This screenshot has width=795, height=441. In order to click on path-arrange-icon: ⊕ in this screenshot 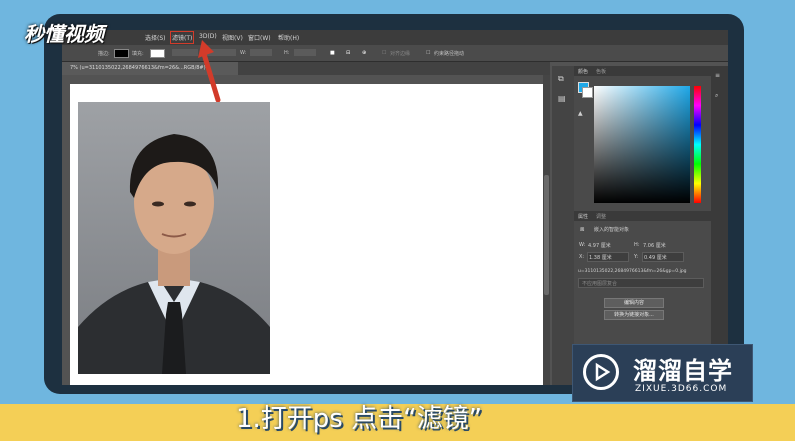, I will do `click(364, 53)`.